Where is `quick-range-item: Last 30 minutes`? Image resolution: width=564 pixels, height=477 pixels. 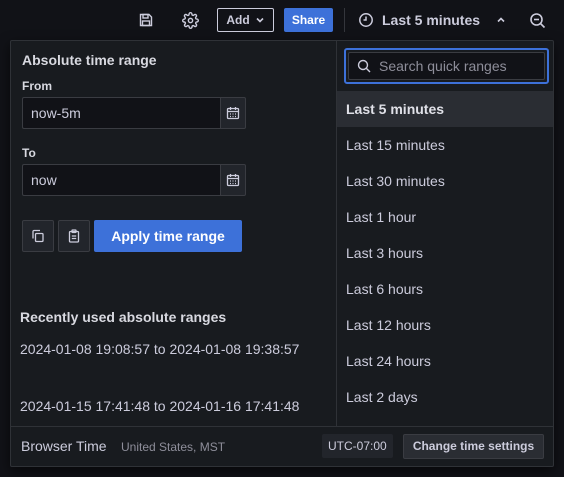
quick-range-item: Last 30 minutes is located at coordinates (445, 181).